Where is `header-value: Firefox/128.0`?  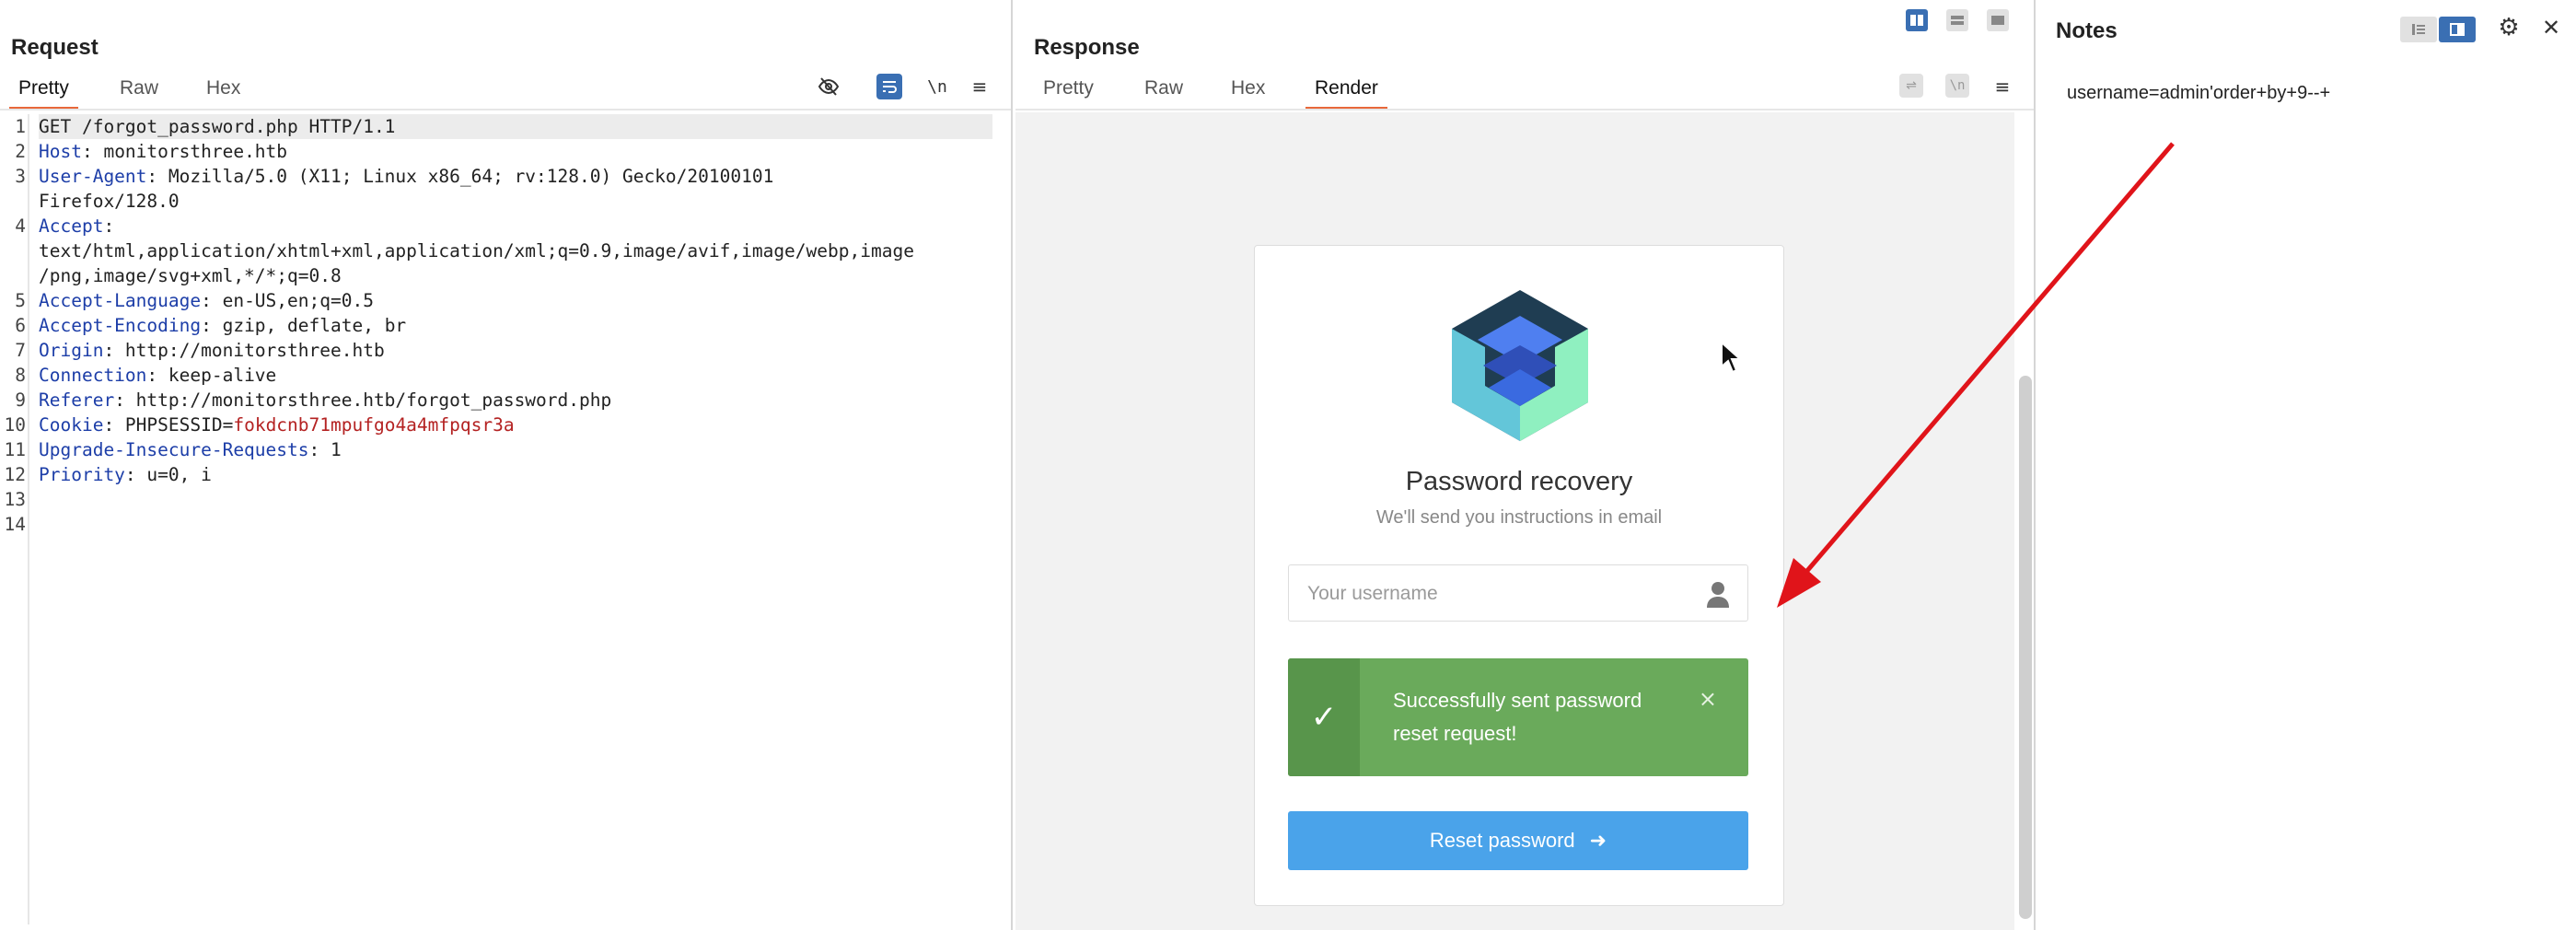 header-value: Firefox/128.0 is located at coordinates (109, 201).